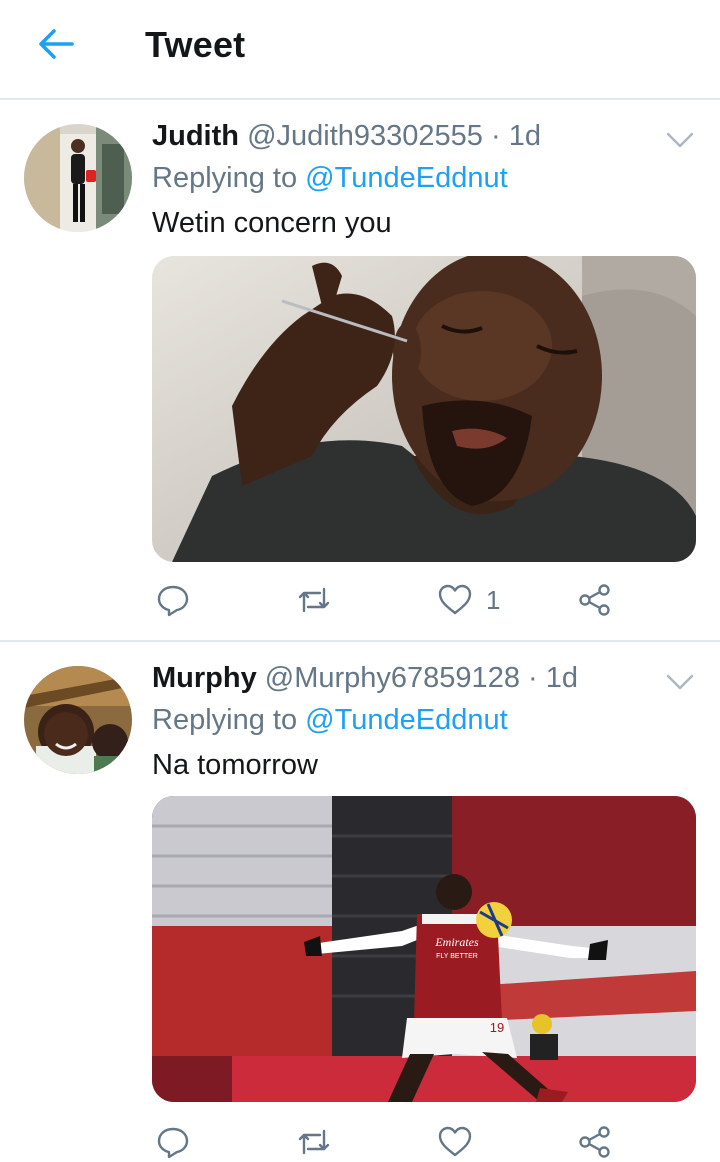 The width and height of the screenshot is (720, 1162). I want to click on arrow-left-icon, so click(56, 44).